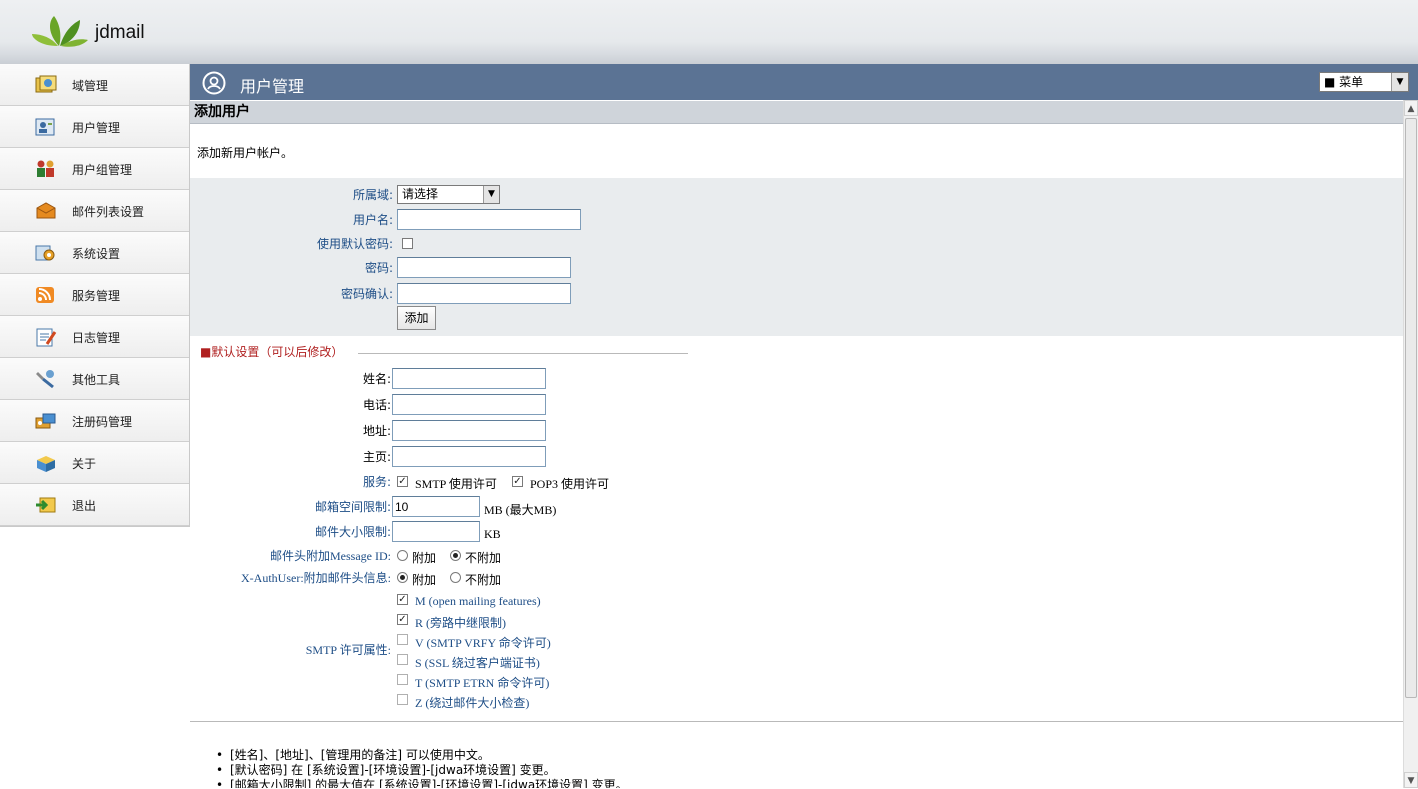 The image size is (1418, 789). I want to click on sidebar-item-label: 用户组管理, so click(102, 170).